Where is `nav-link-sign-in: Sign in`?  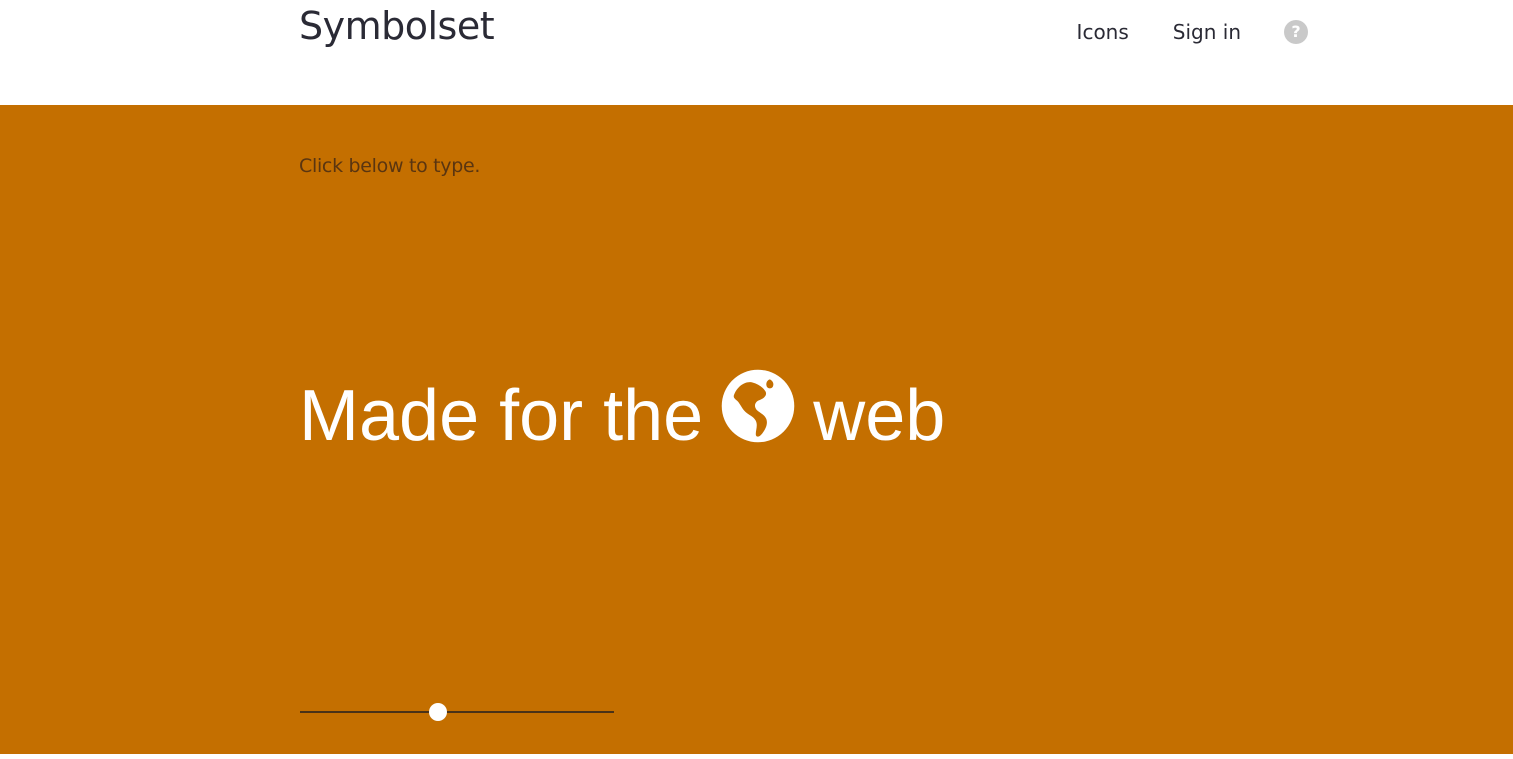
nav-link-sign-in: Sign in is located at coordinates (1207, 32).